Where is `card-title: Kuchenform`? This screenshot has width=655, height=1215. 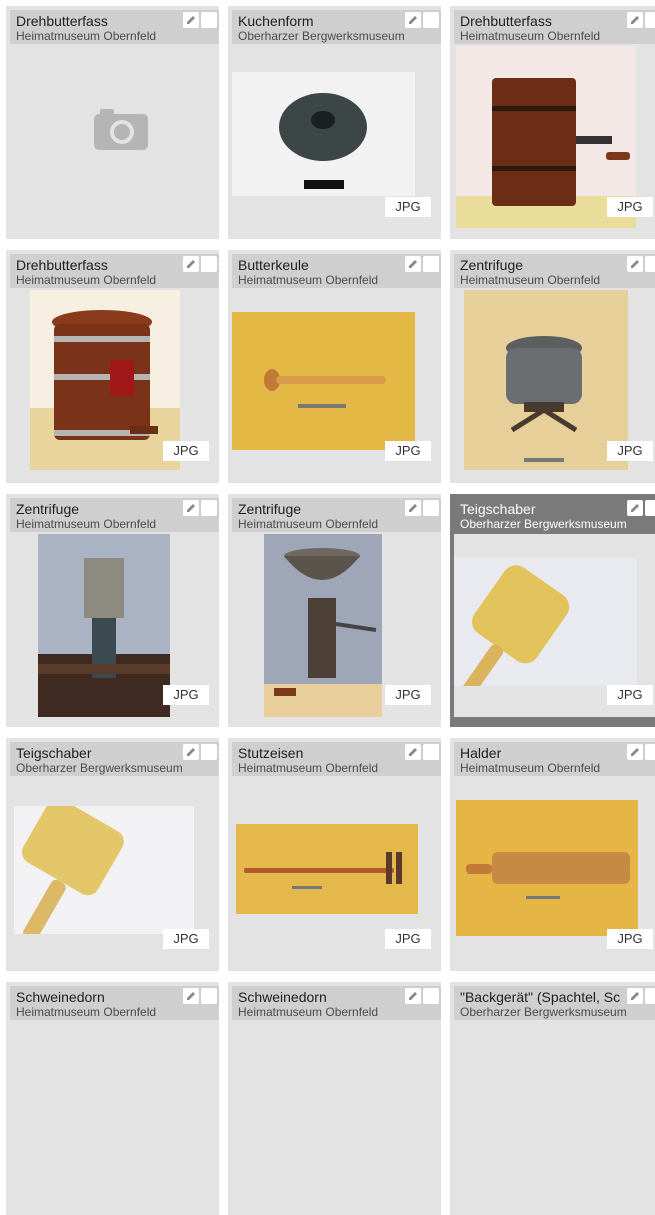
card-title: Kuchenform is located at coordinates (276, 21).